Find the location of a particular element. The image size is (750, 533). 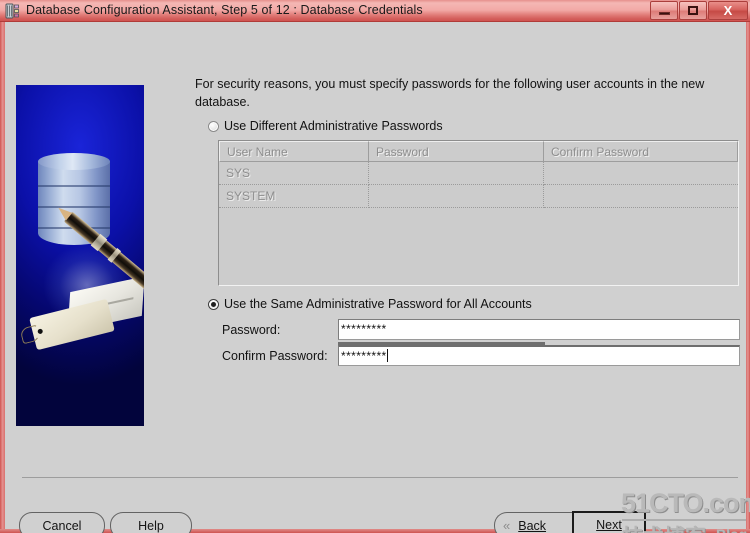

cancel-button: Cancel is located at coordinates (62, 522).